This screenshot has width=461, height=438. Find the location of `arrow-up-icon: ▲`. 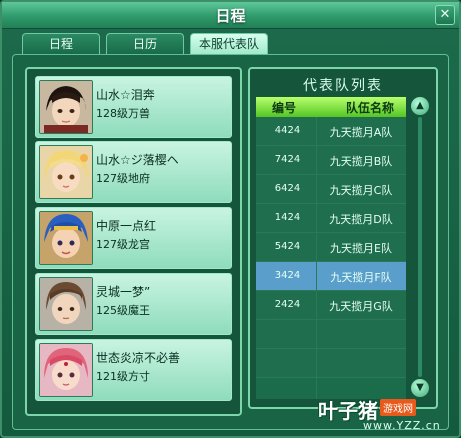

arrow-up-icon: ▲ is located at coordinates (420, 105).